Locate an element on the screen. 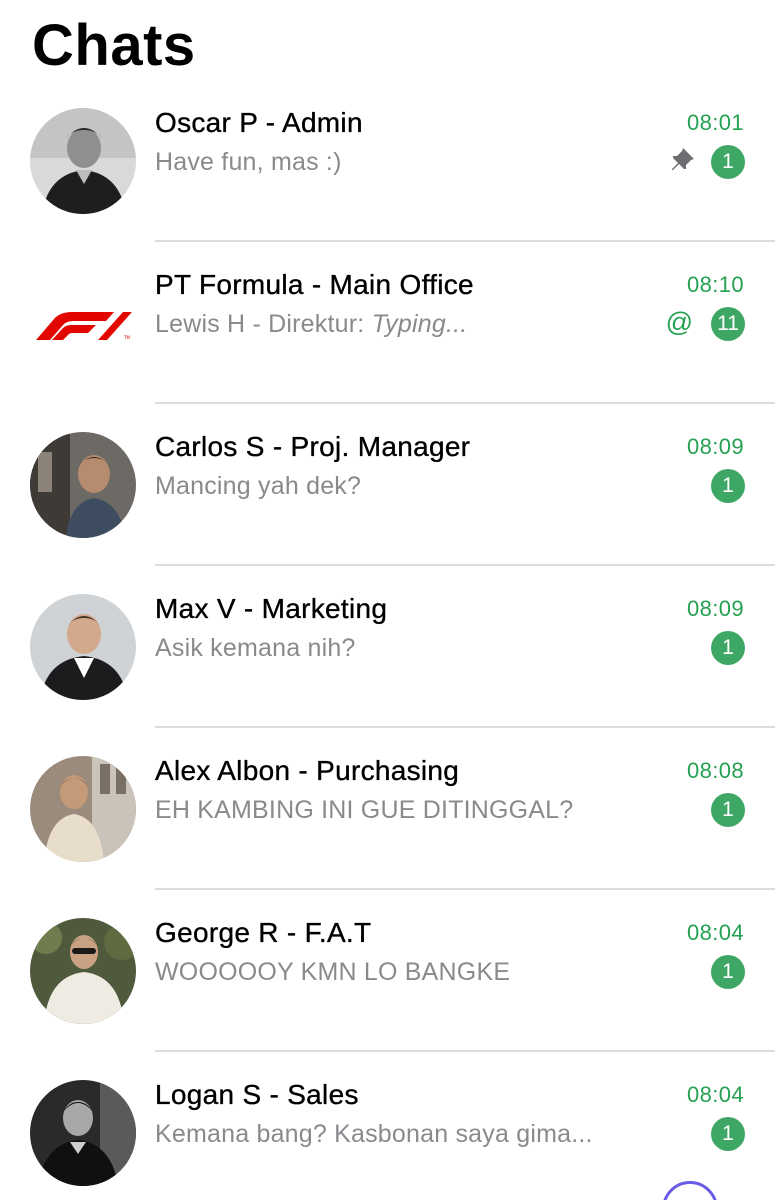  chat-preview: Mancing yah dek? is located at coordinates (258, 486).